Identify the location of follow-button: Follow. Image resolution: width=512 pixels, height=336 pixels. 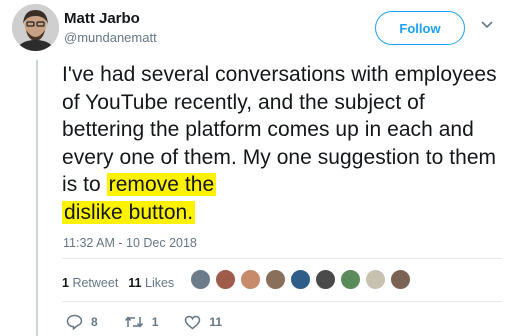
(420, 28).